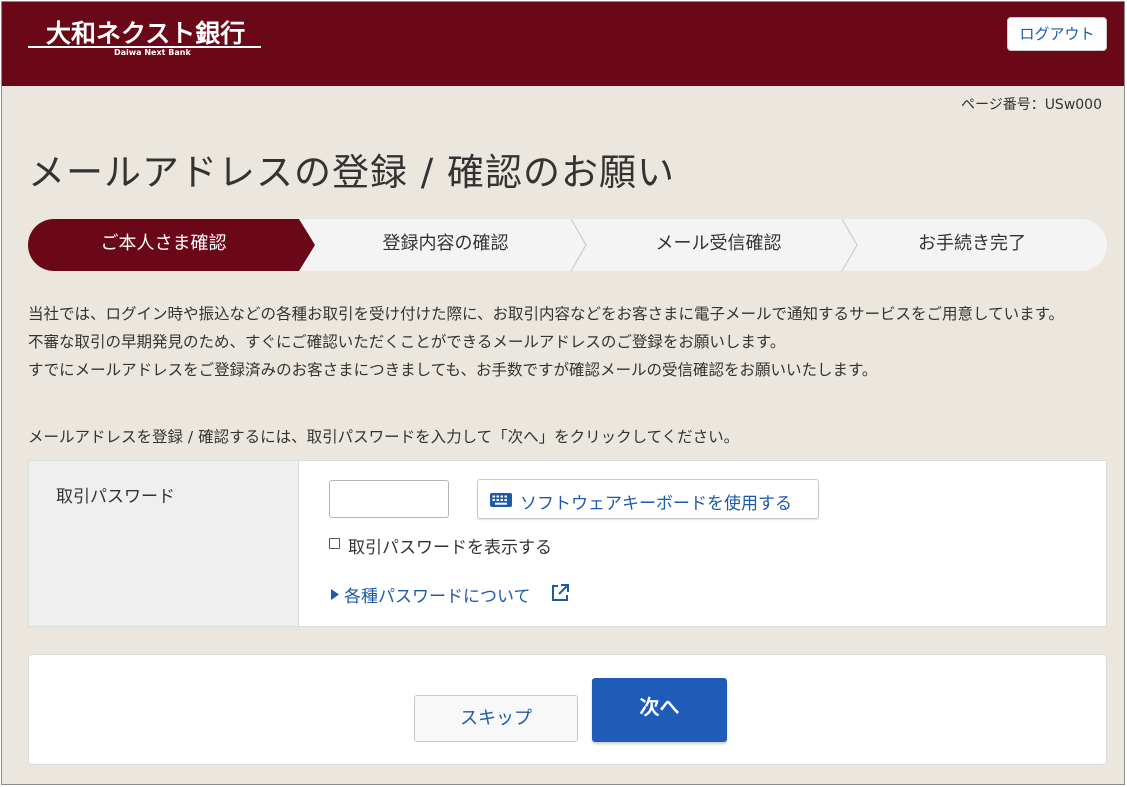 The image size is (1127, 787). I want to click on action-area: スキップ 次へ, so click(567, 709).